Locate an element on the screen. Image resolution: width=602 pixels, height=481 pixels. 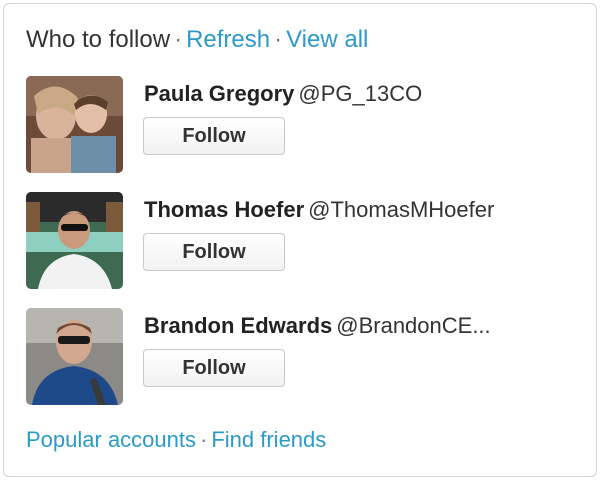
user-name-line: Thomas Hoefer @ThomasMHoefer is located at coordinates (319, 210).